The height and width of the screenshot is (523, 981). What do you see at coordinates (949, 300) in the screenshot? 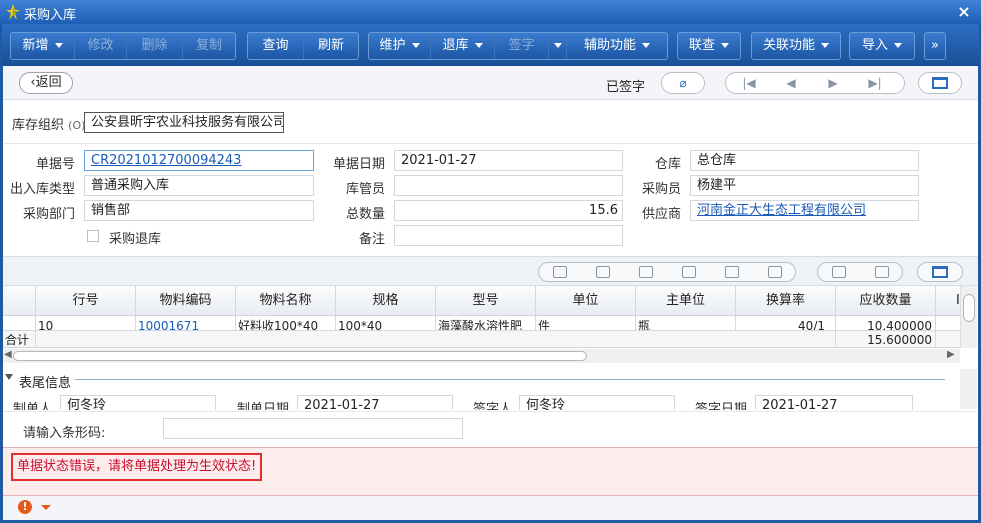
I see `column-header: I` at bounding box center [949, 300].